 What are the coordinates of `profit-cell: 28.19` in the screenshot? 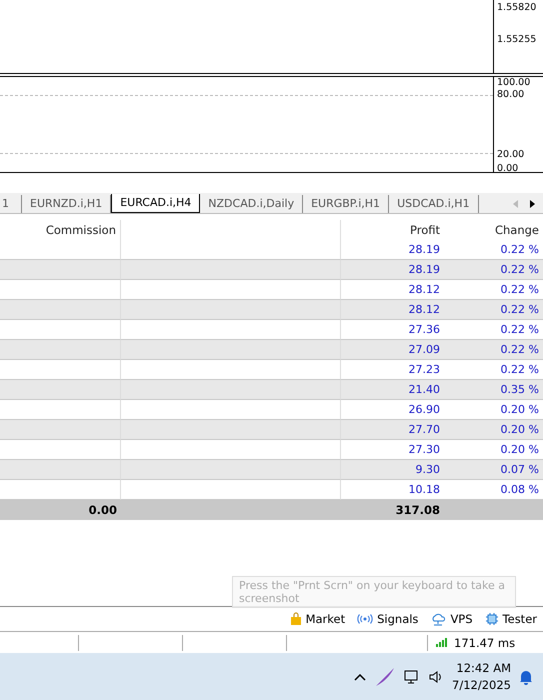 It's located at (392, 270).